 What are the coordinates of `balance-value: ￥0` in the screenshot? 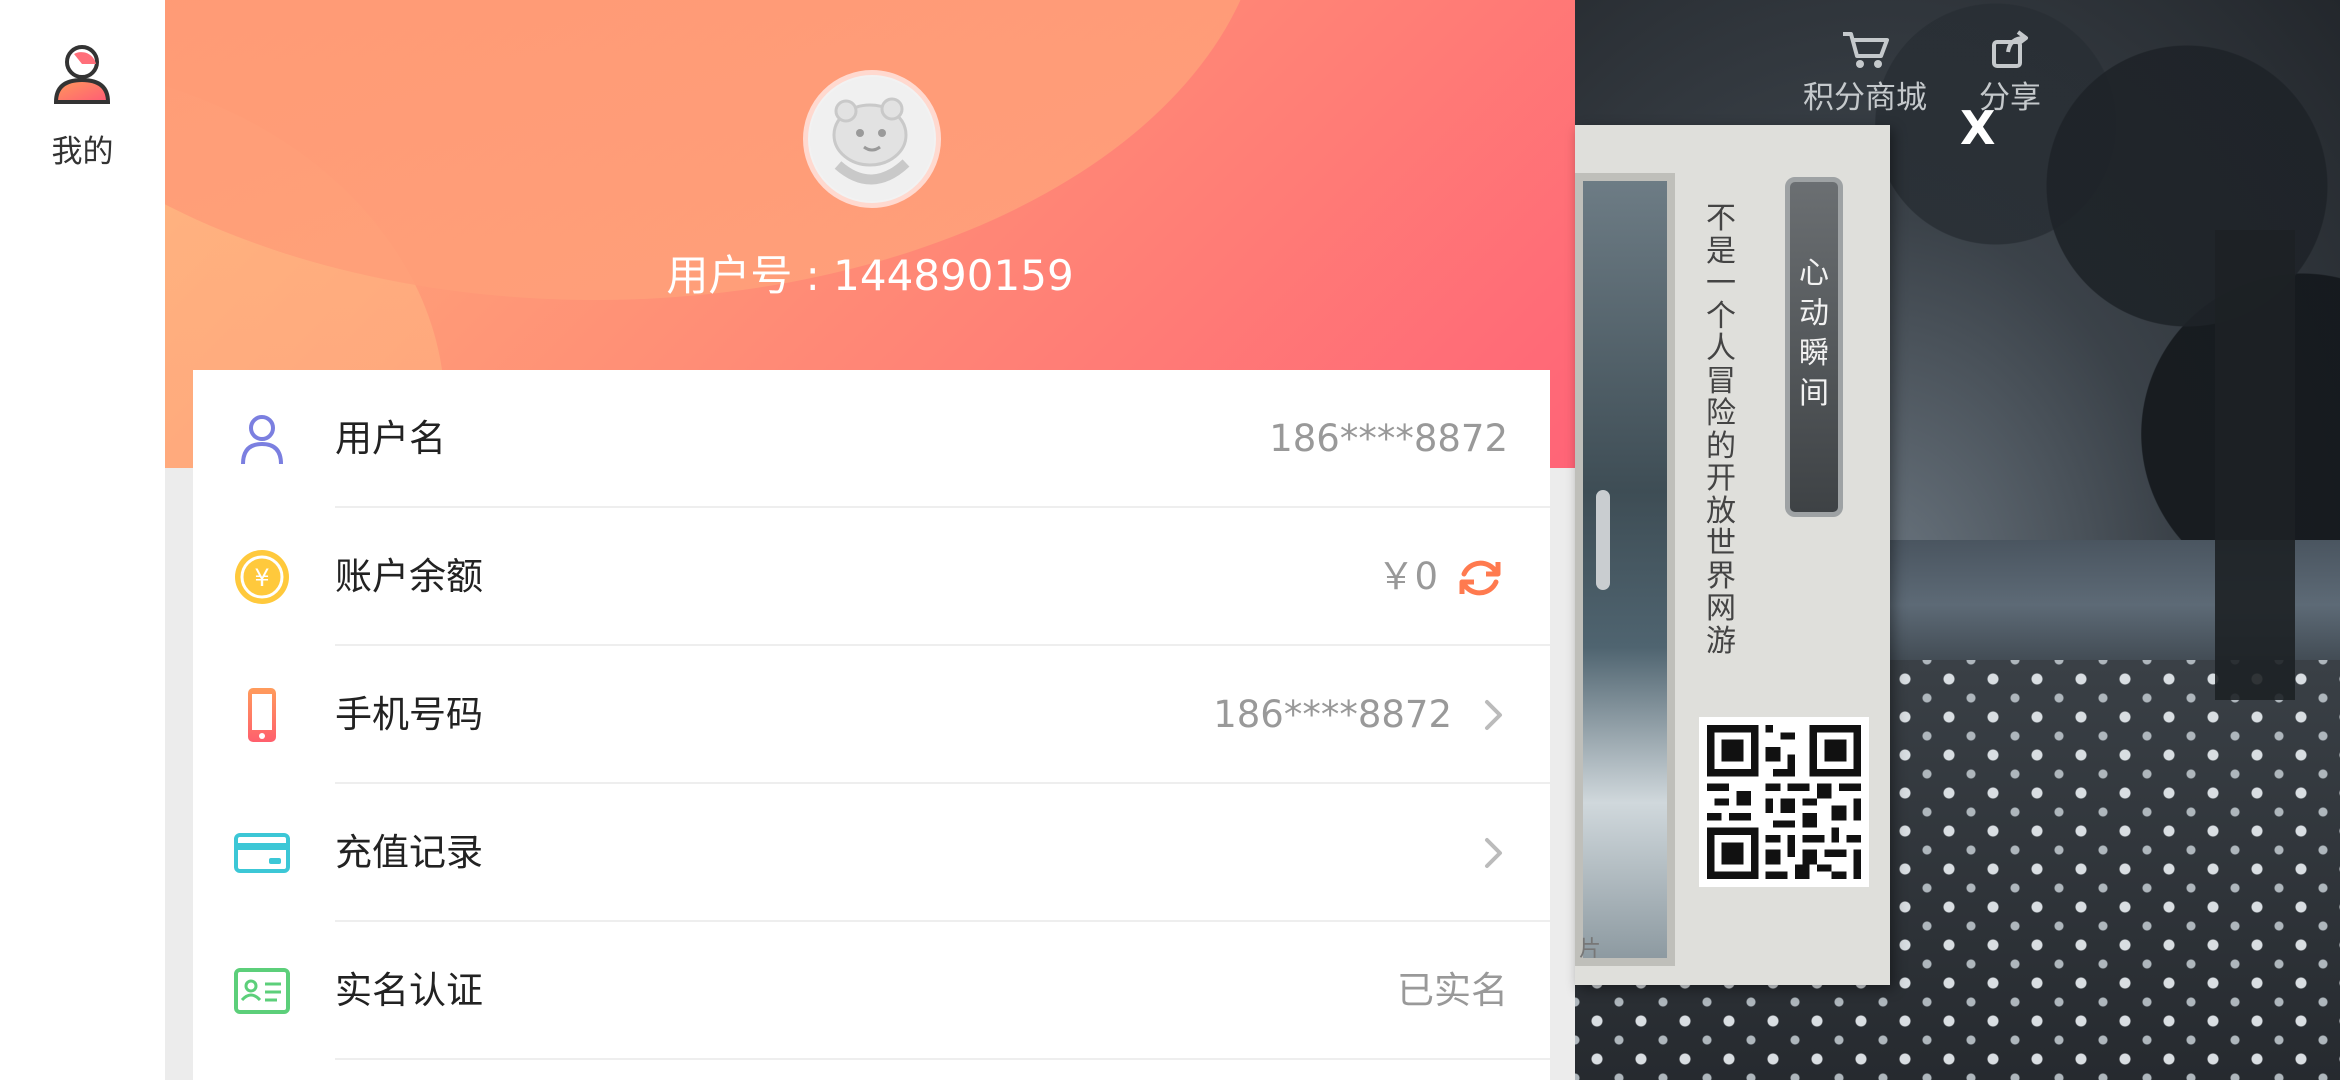 It's located at (1407, 576).